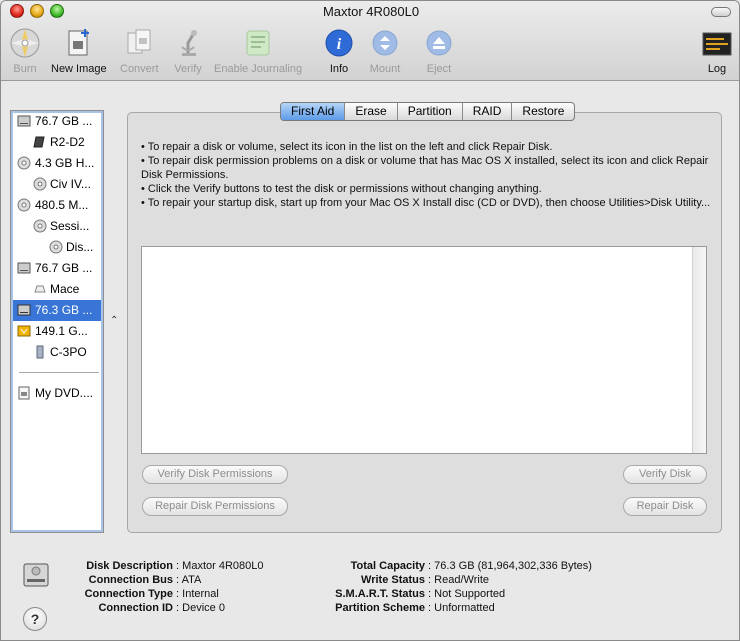 The width and height of the screenshot is (740, 641). Describe the element at coordinates (717, 44) in the screenshot. I see `log-icon` at that location.